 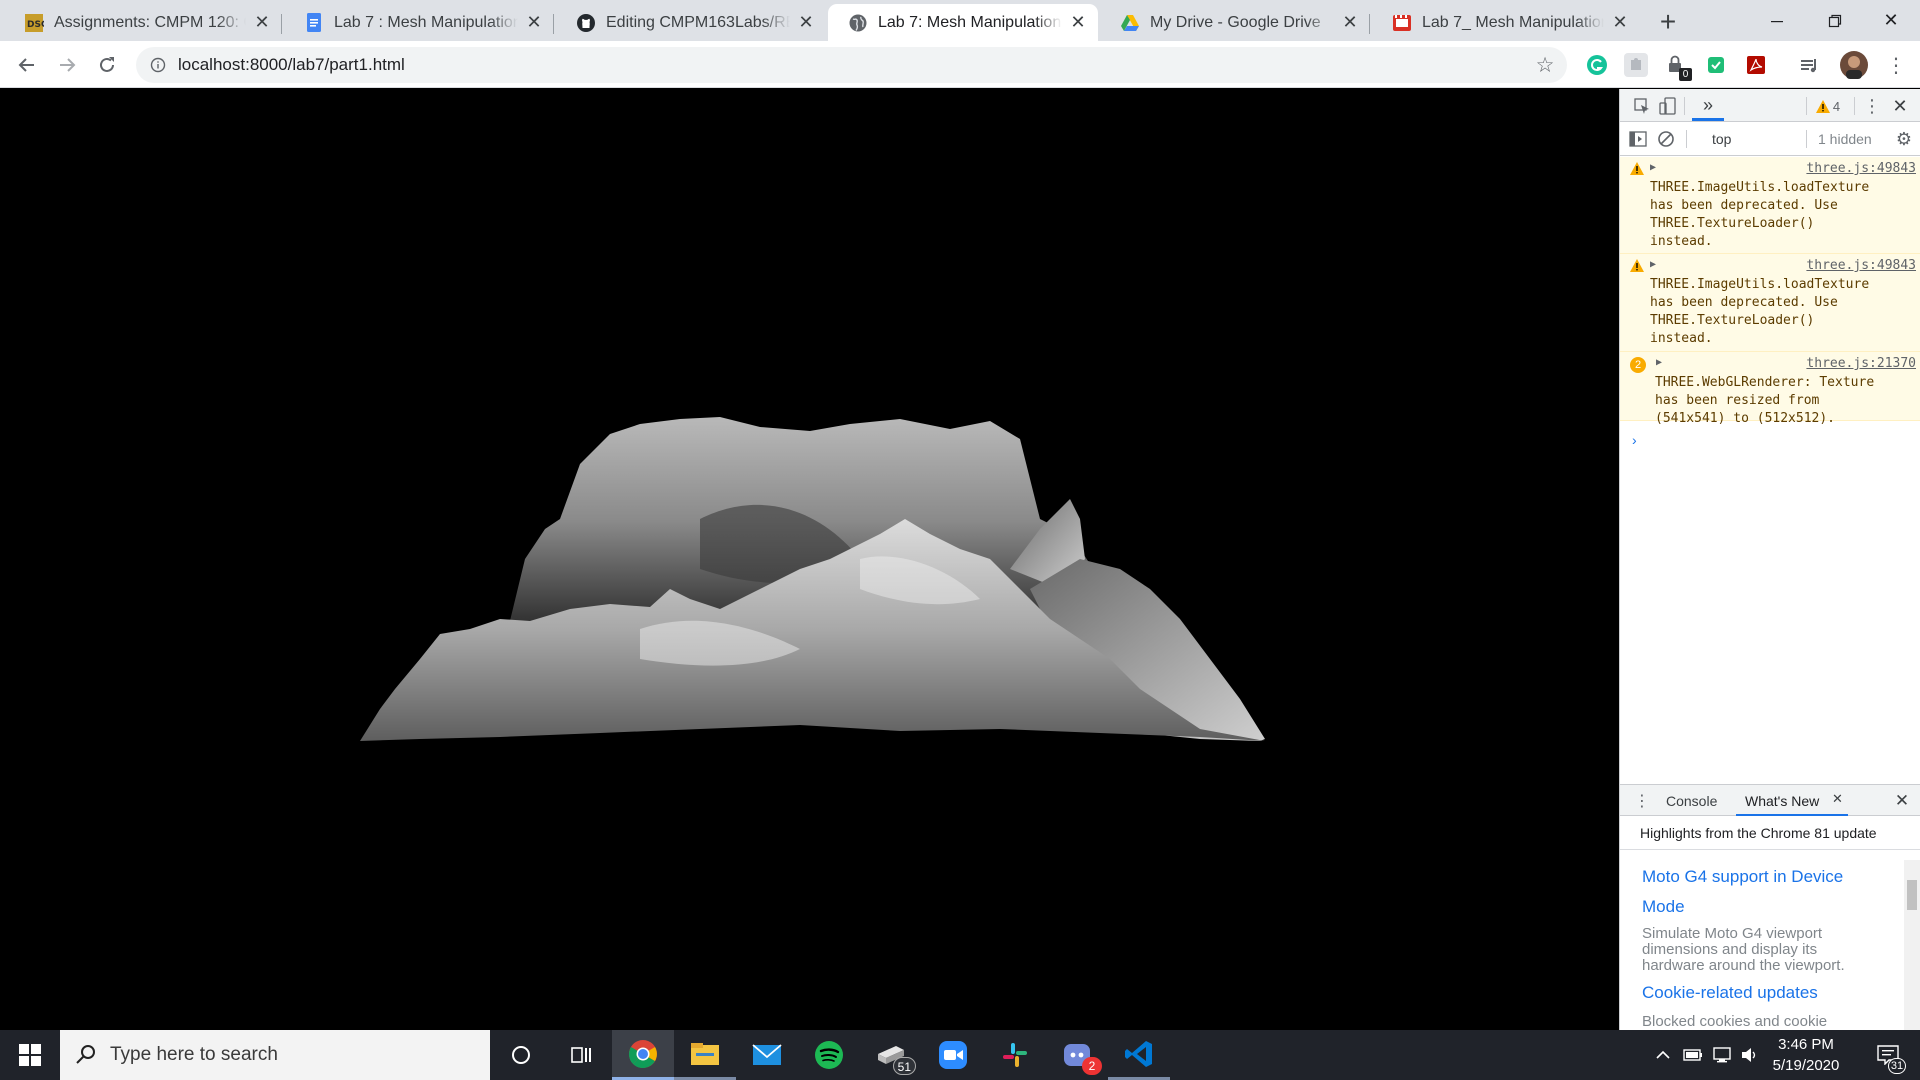 I want to click on whats-new-link: Moto G4 support in Device, so click(x=1742, y=877).